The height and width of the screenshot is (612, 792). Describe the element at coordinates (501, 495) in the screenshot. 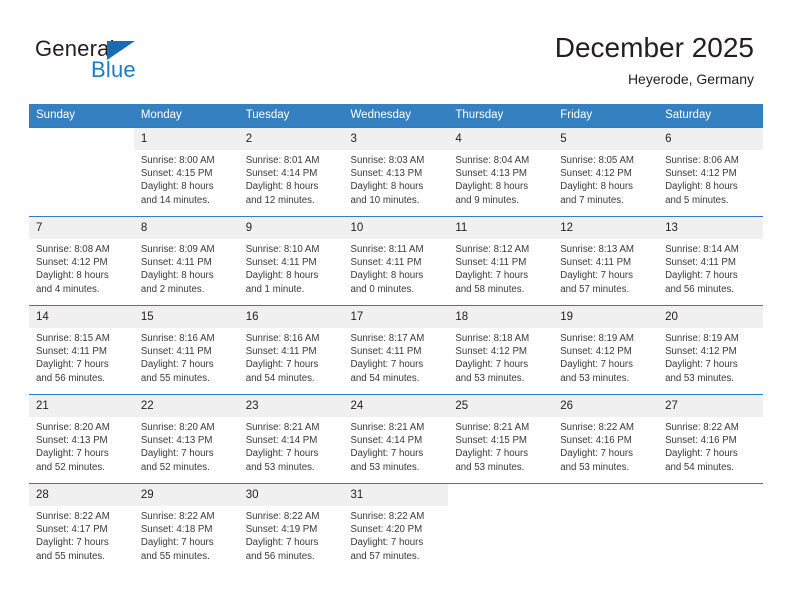

I see `day-number` at that location.